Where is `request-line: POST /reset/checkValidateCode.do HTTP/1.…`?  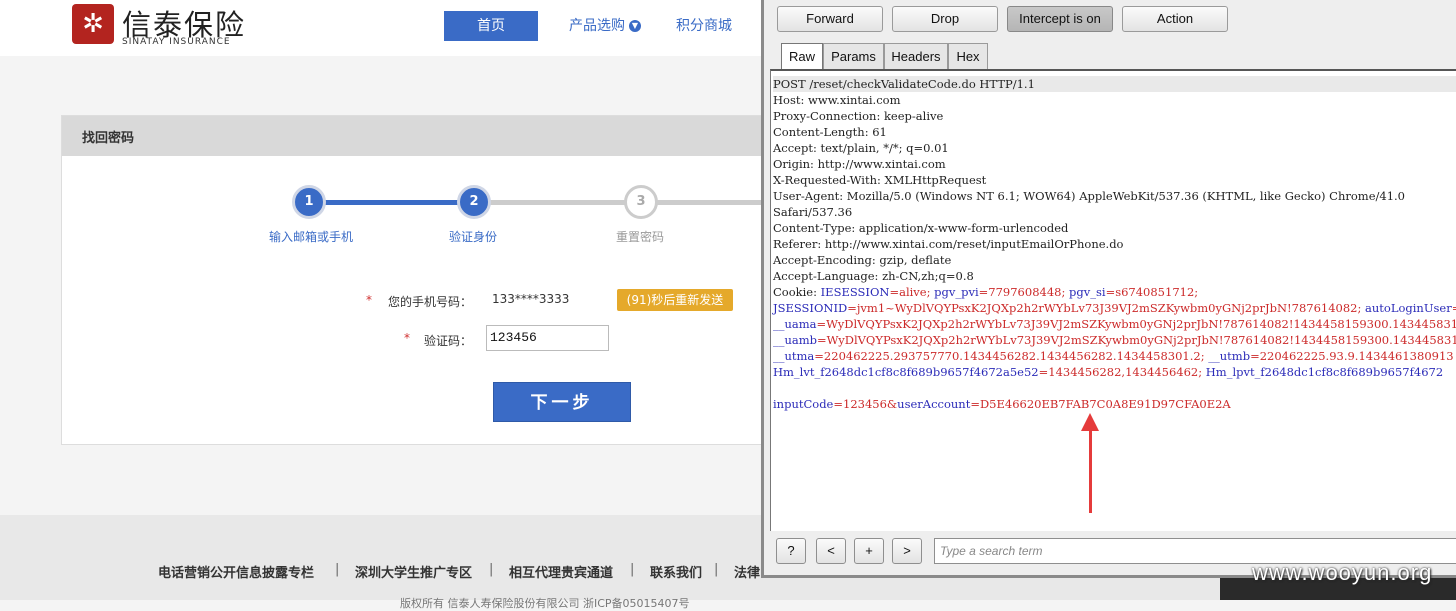
request-line: POST /reset/checkValidateCode.do HTTP/1.… is located at coordinates (1114, 84).